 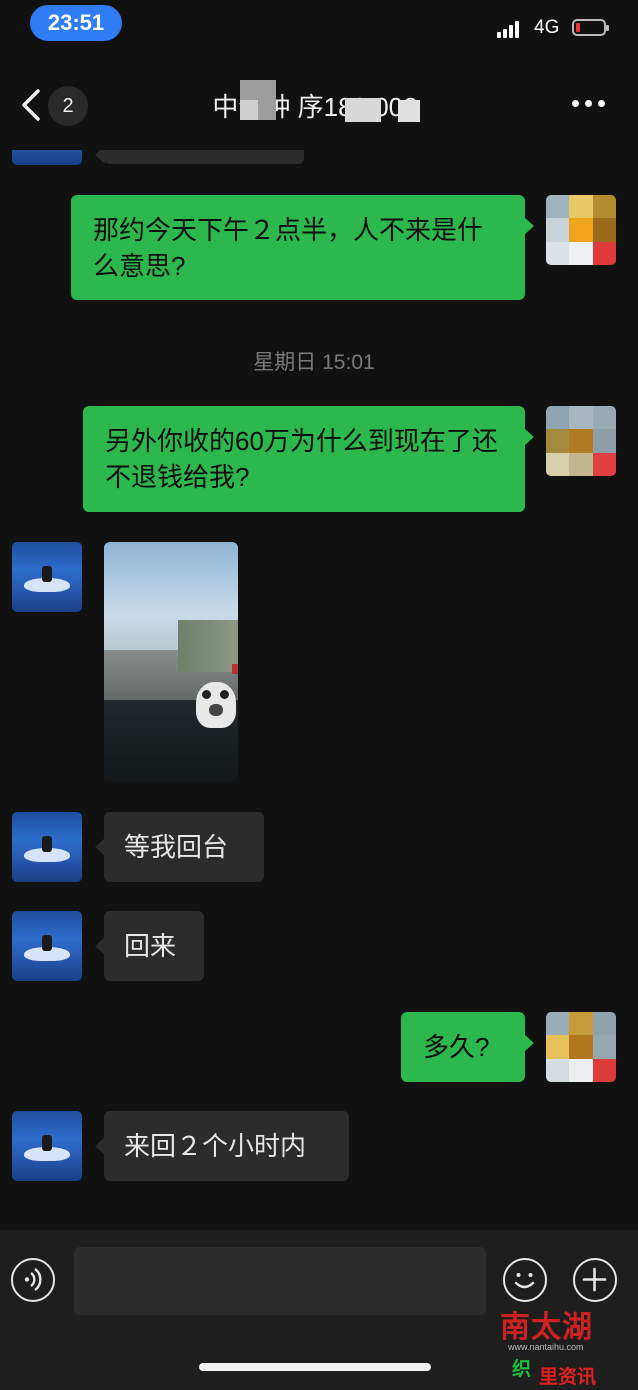 I want to click on signal-icon, so click(x=510, y=29).